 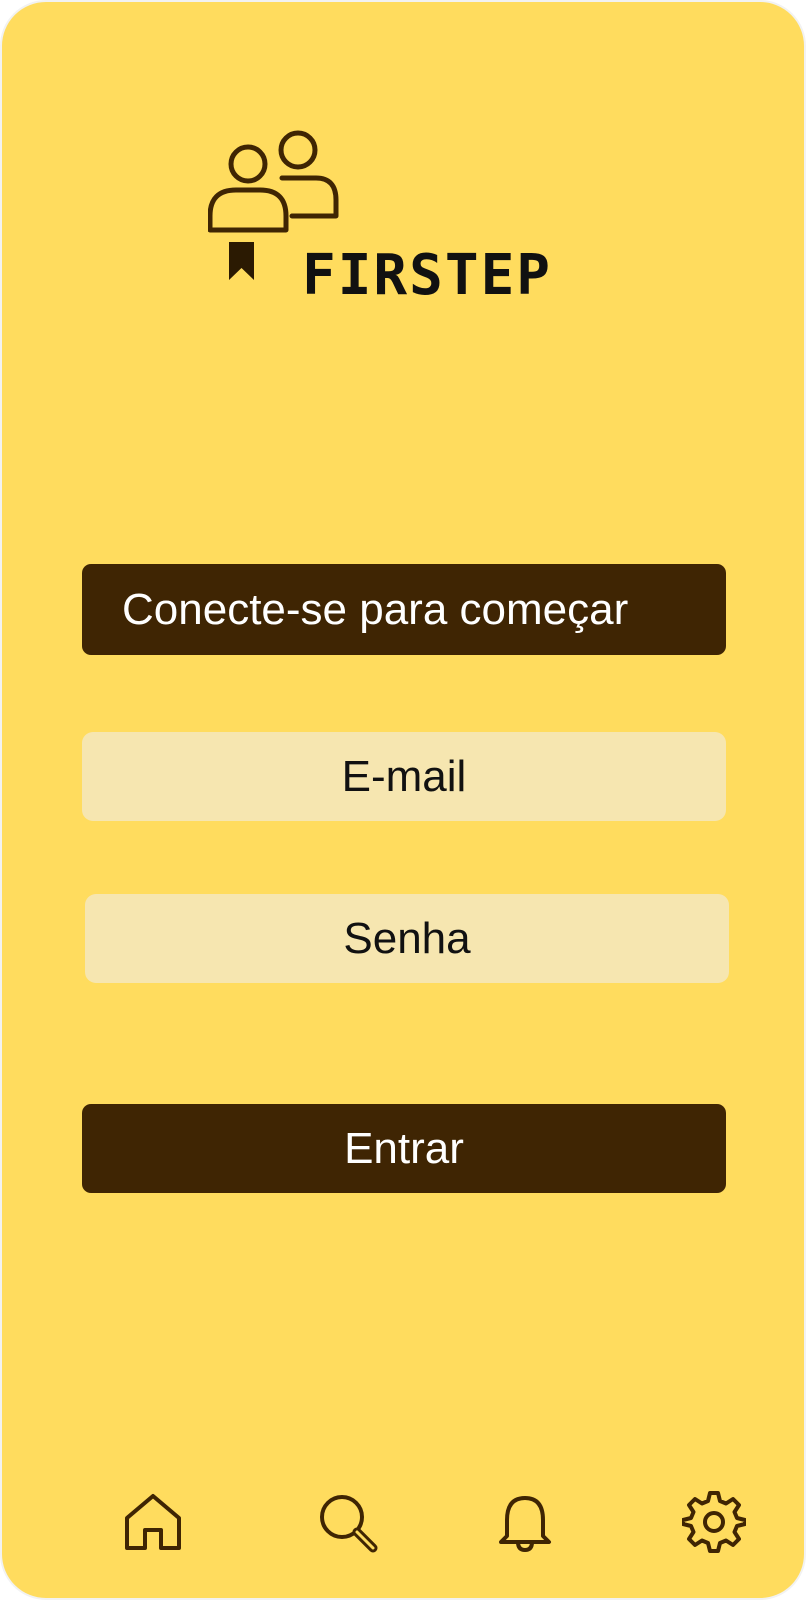 I want to click on connect-banner: Conecte-se para começar, so click(x=404, y=609).